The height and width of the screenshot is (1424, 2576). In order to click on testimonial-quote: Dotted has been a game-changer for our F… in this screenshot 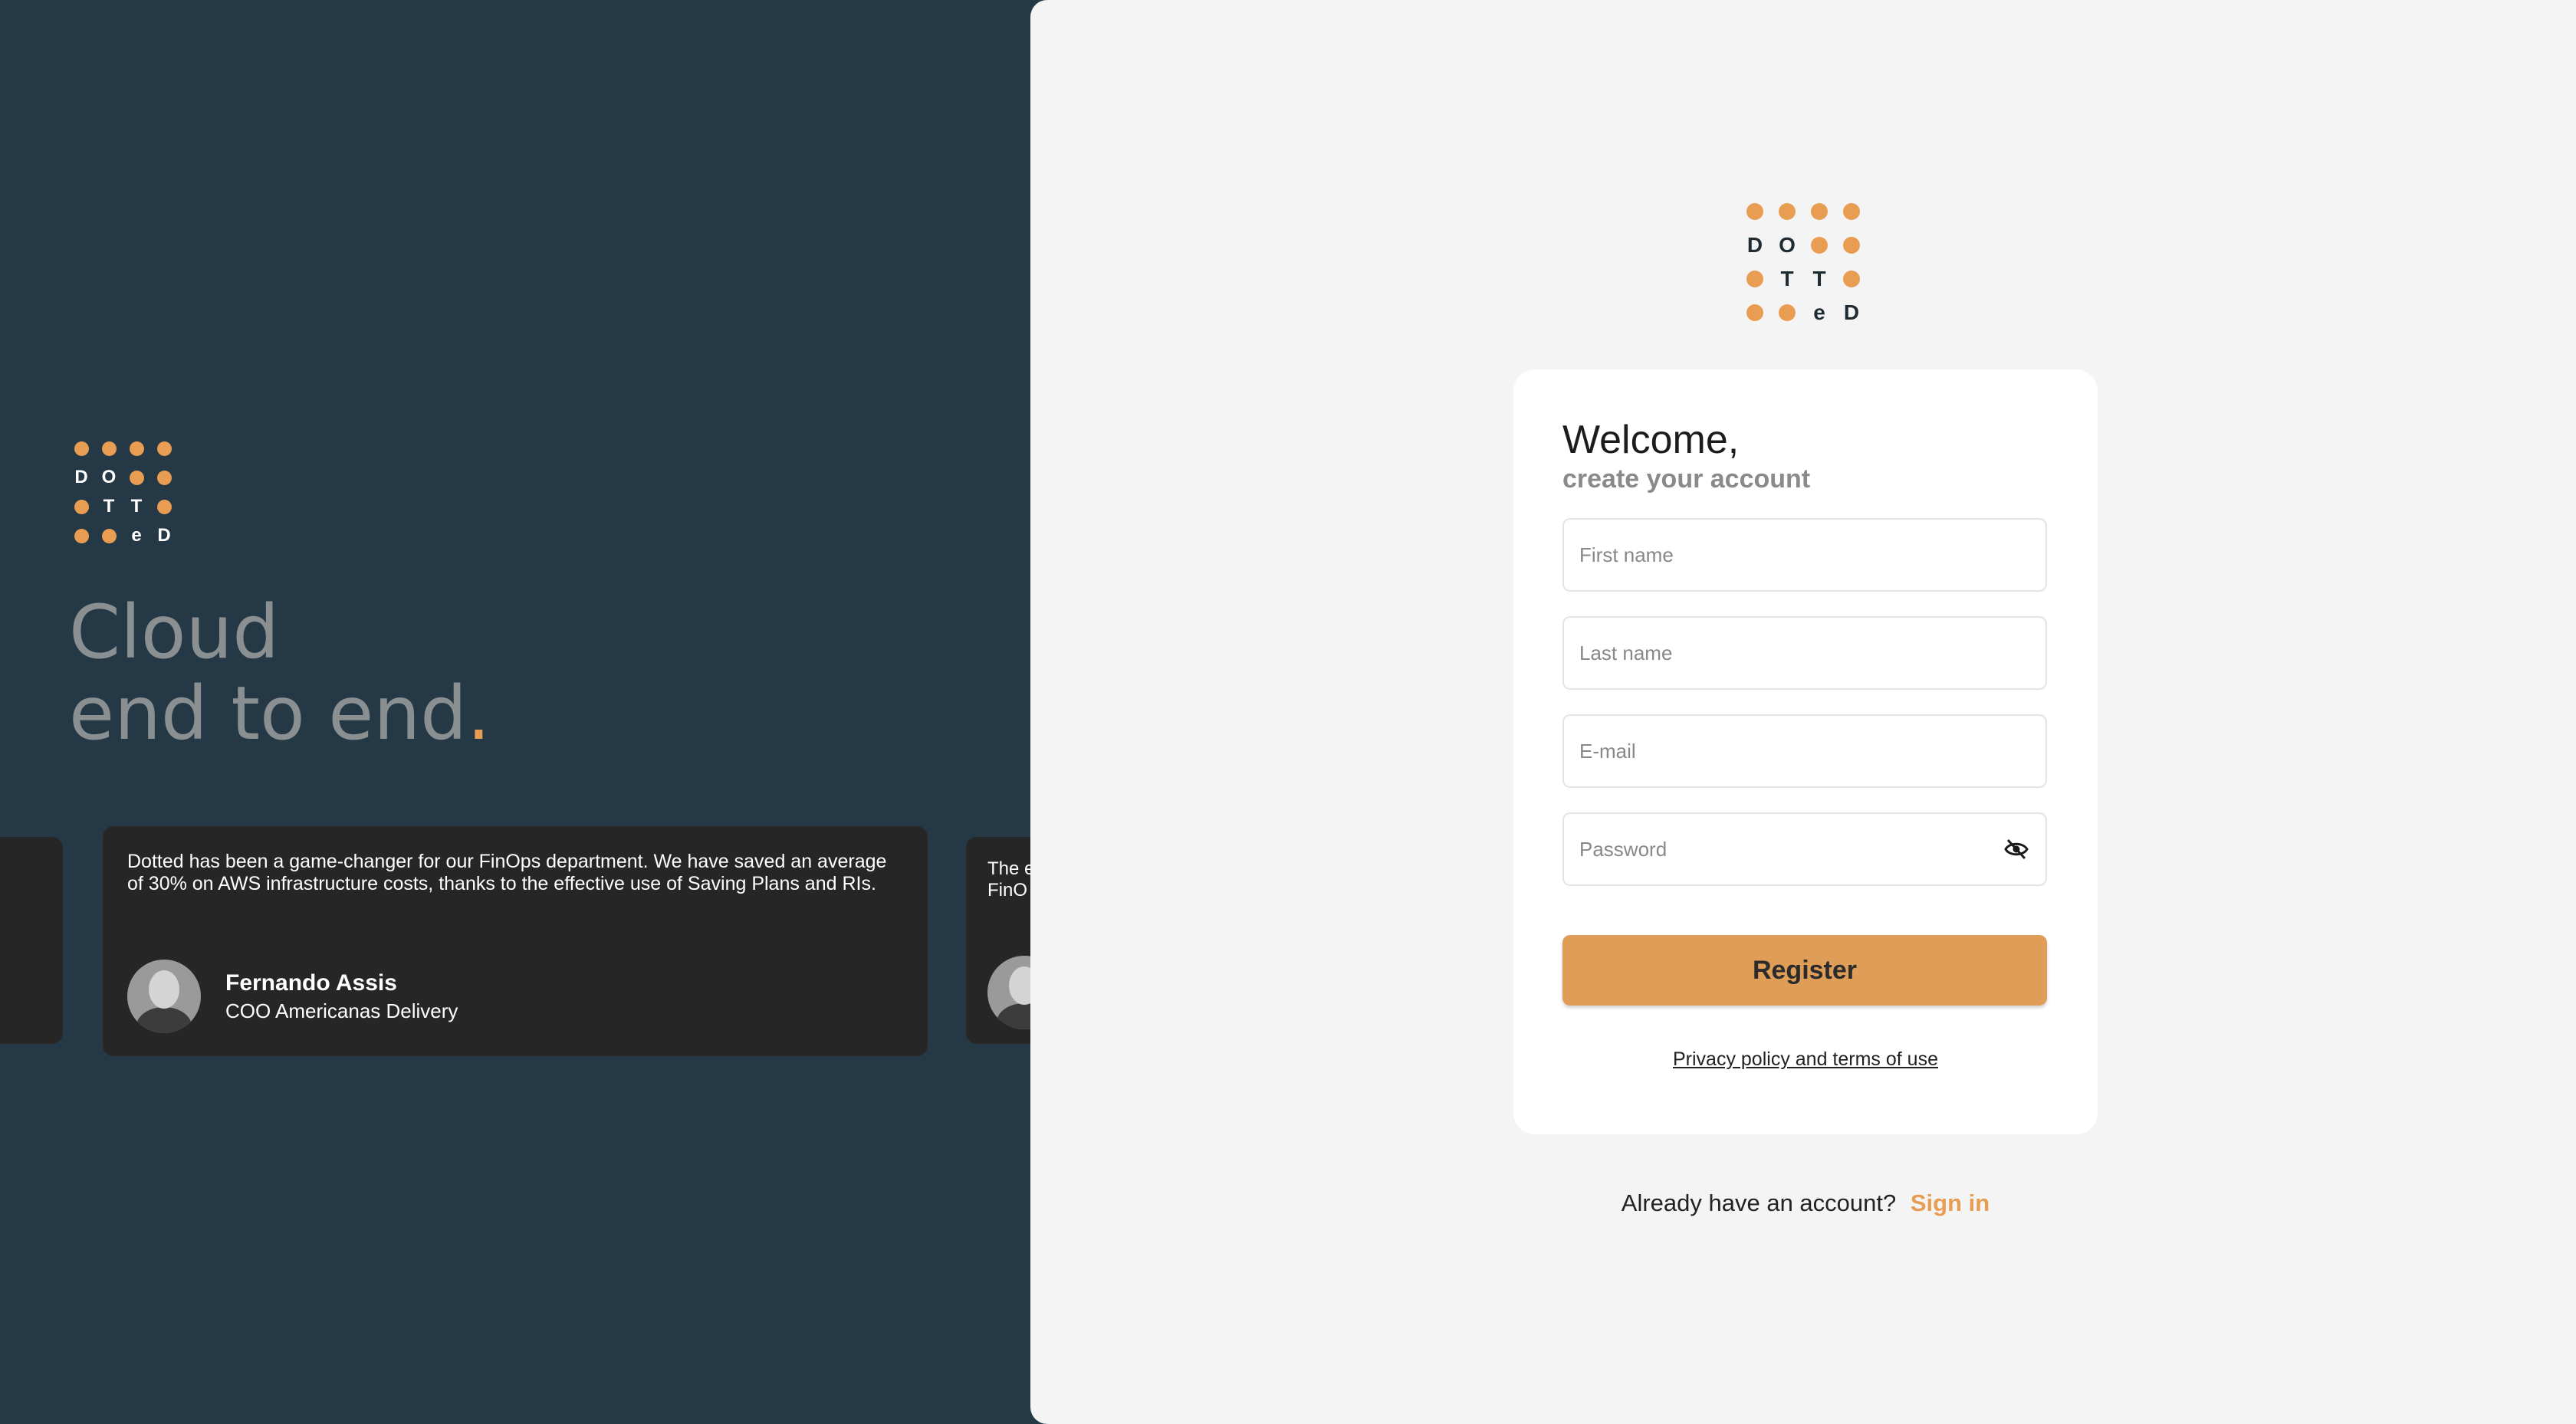, I will do `click(507, 872)`.